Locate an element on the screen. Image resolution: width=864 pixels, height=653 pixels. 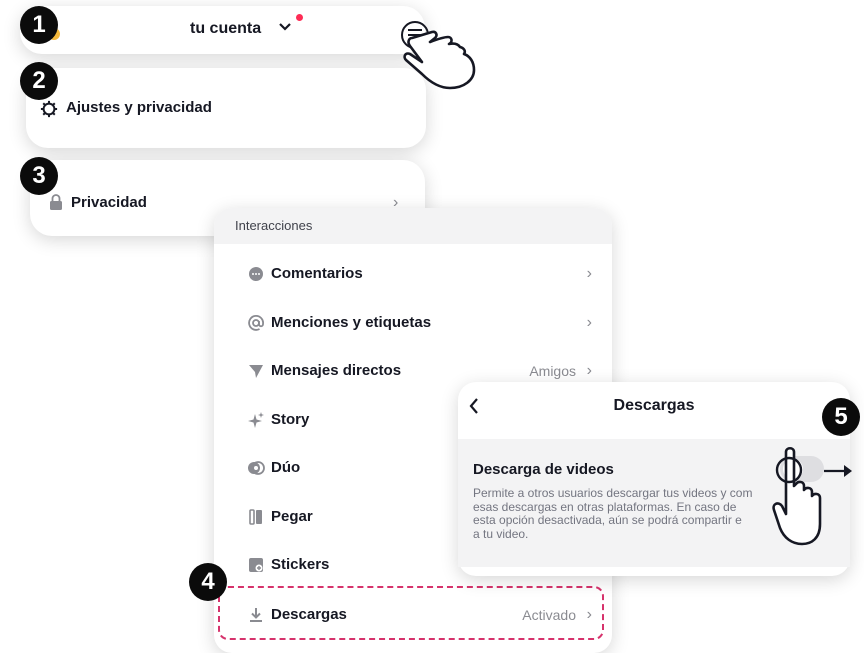
duet-icon is located at coordinates (256, 468).